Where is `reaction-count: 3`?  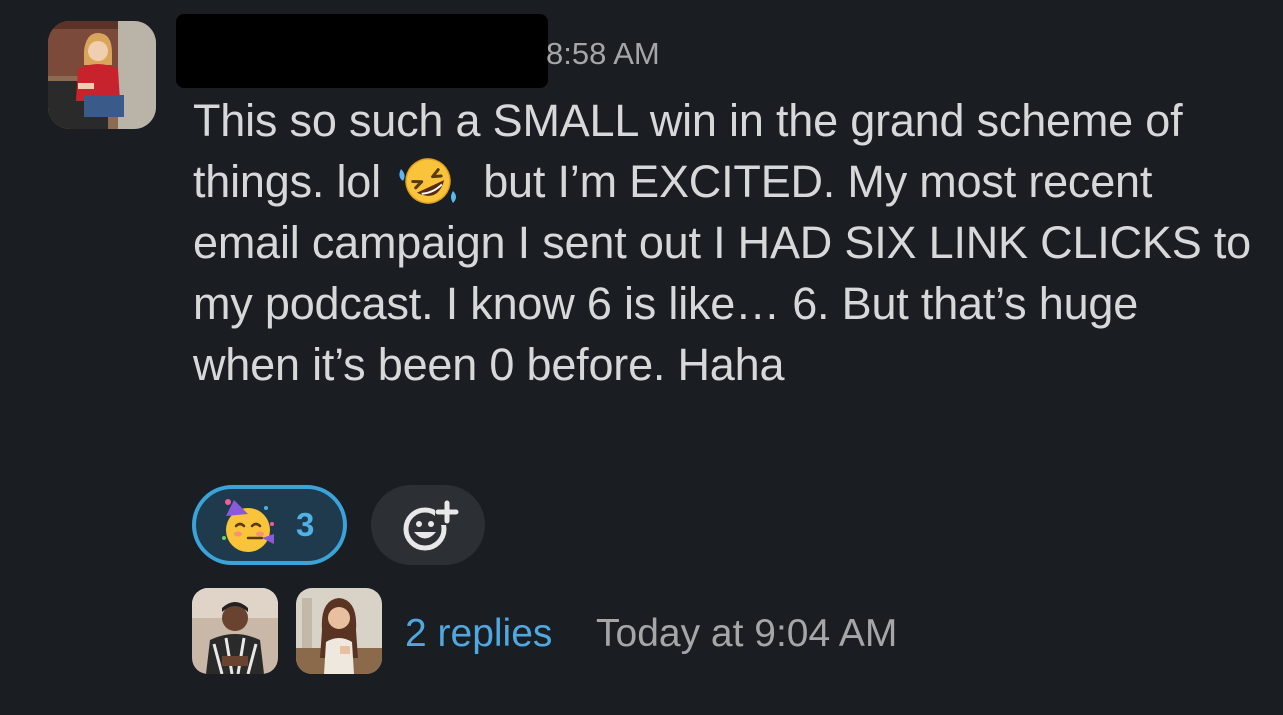
reaction-count: 3 is located at coordinates (305, 524).